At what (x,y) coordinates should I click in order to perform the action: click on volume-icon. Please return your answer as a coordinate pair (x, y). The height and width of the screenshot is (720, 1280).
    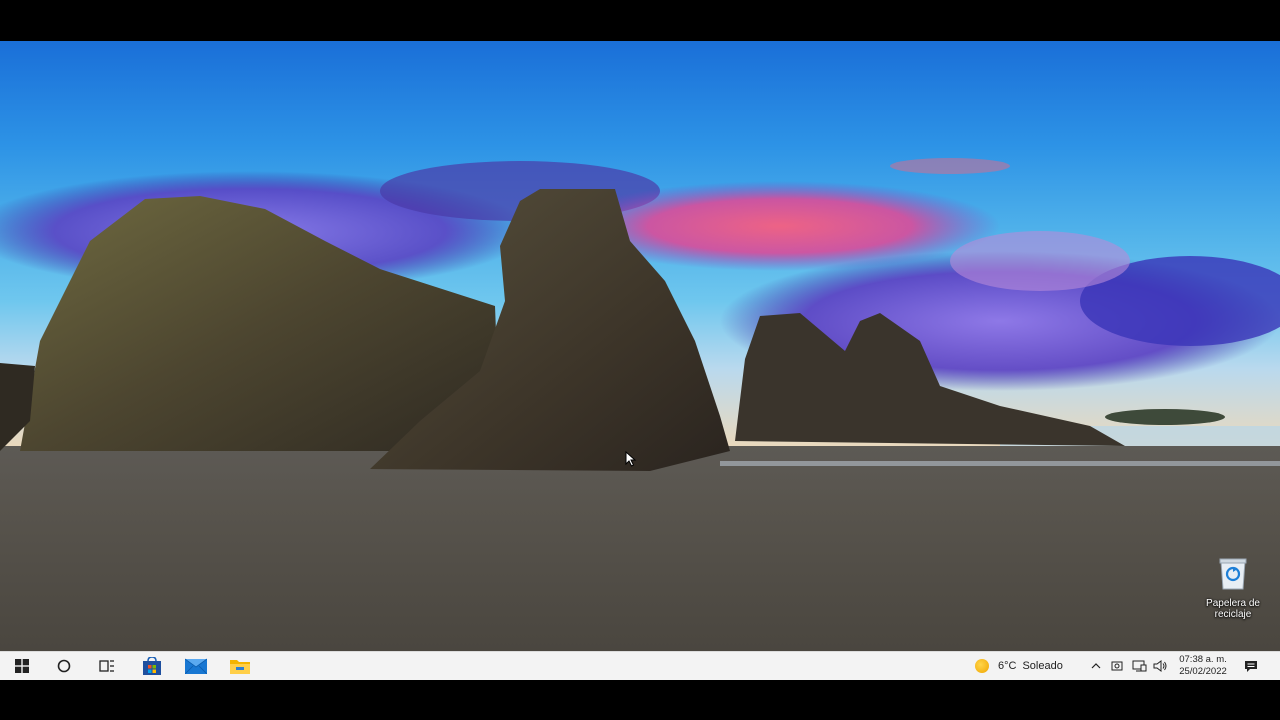
    Looking at the image, I should click on (1159, 666).